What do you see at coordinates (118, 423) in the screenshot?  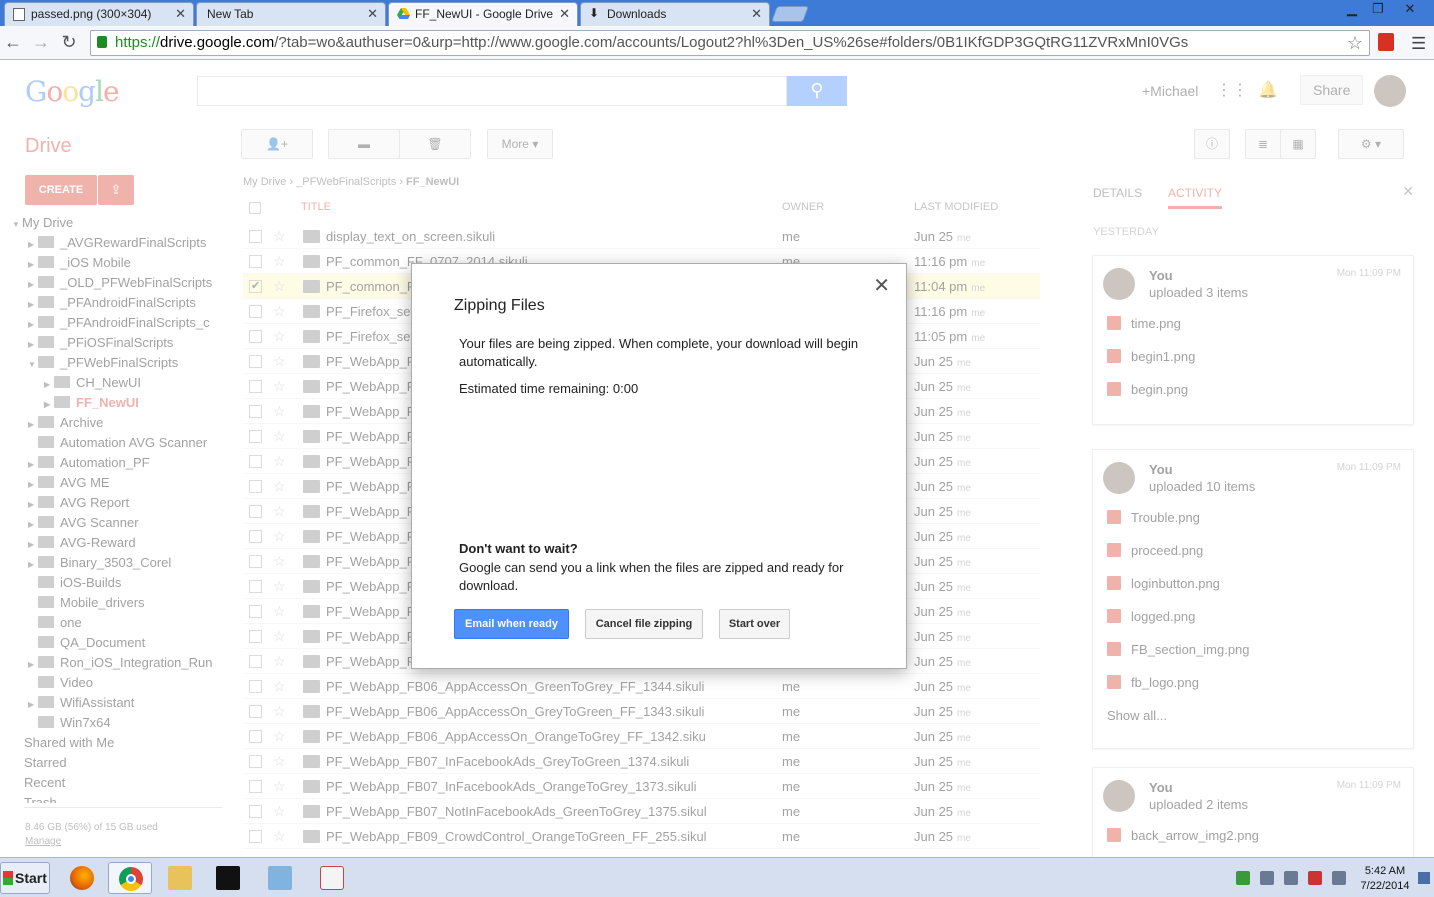 I see `tree-item: ▶ Archive` at bounding box center [118, 423].